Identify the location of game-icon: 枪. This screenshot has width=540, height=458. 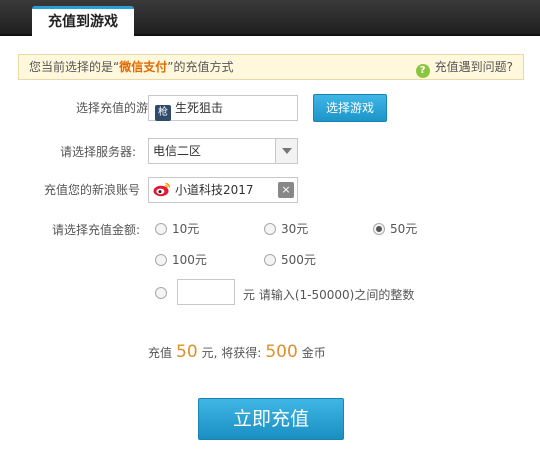
(163, 113).